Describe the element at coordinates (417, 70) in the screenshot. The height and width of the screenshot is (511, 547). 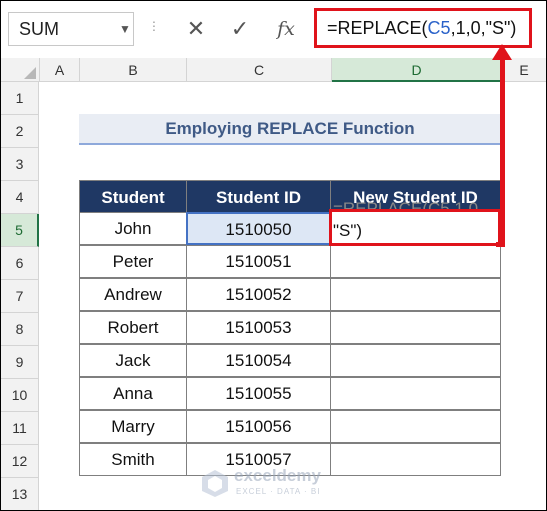
I see `column-header-d: D` at that location.